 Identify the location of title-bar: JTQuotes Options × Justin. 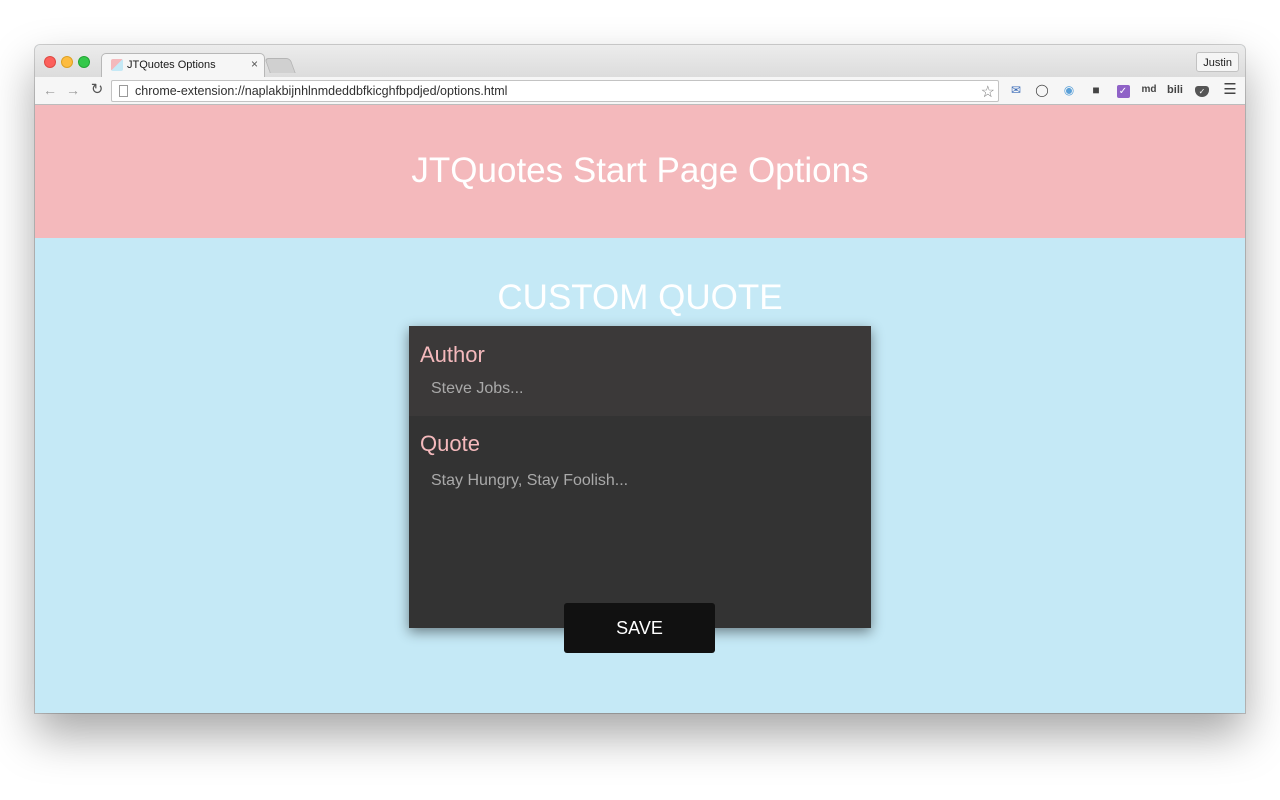
(640, 61).